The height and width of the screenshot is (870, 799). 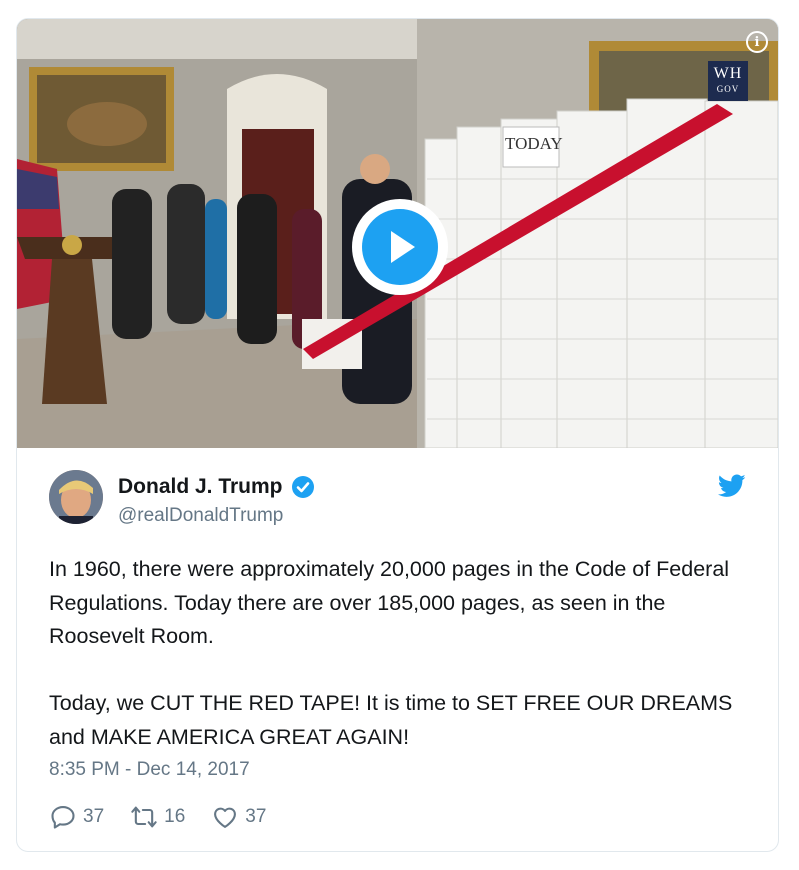 What do you see at coordinates (94, 816) in the screenshot?
I see `reply-count: 37` at bounding box center [94, 816].